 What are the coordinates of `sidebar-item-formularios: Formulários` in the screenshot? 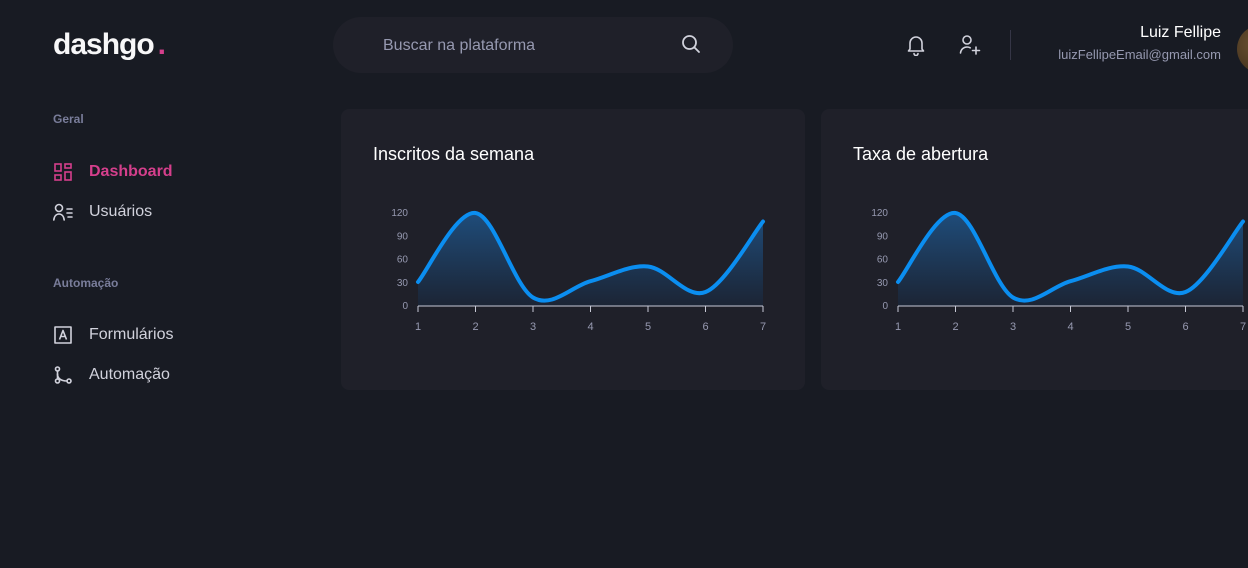 It's located at (113, 335).